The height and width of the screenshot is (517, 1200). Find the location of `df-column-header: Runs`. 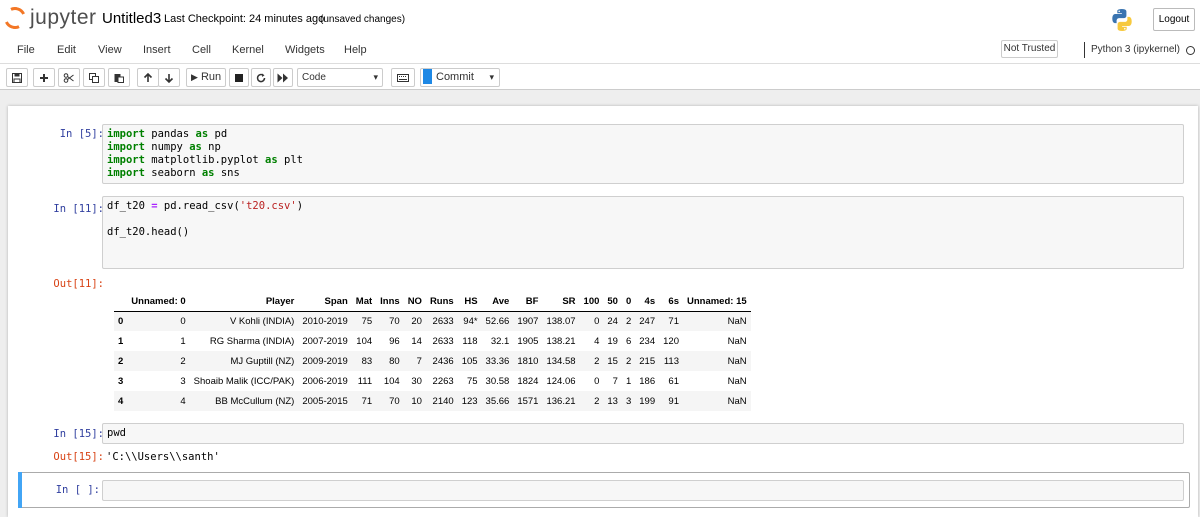

df-column-header: Runs is located at coordinates (441, 302).